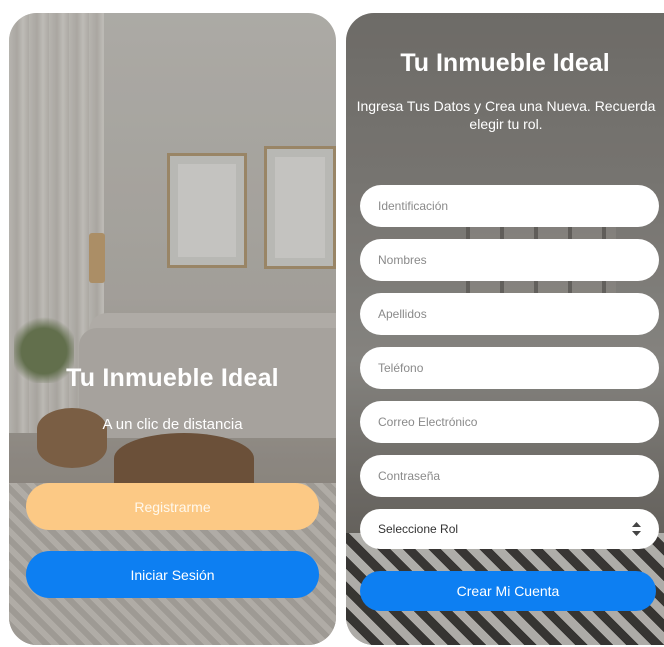 The image size is (664, 647). I want to click on sort-arrows-icon, so click(636, 529).